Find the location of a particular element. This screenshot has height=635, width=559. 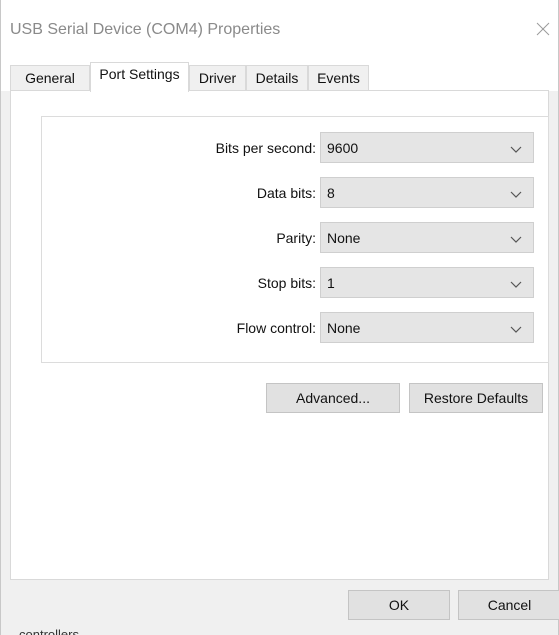

window-title: USB Serial Device (COM4) Properties is located at coordinates (145, 29).